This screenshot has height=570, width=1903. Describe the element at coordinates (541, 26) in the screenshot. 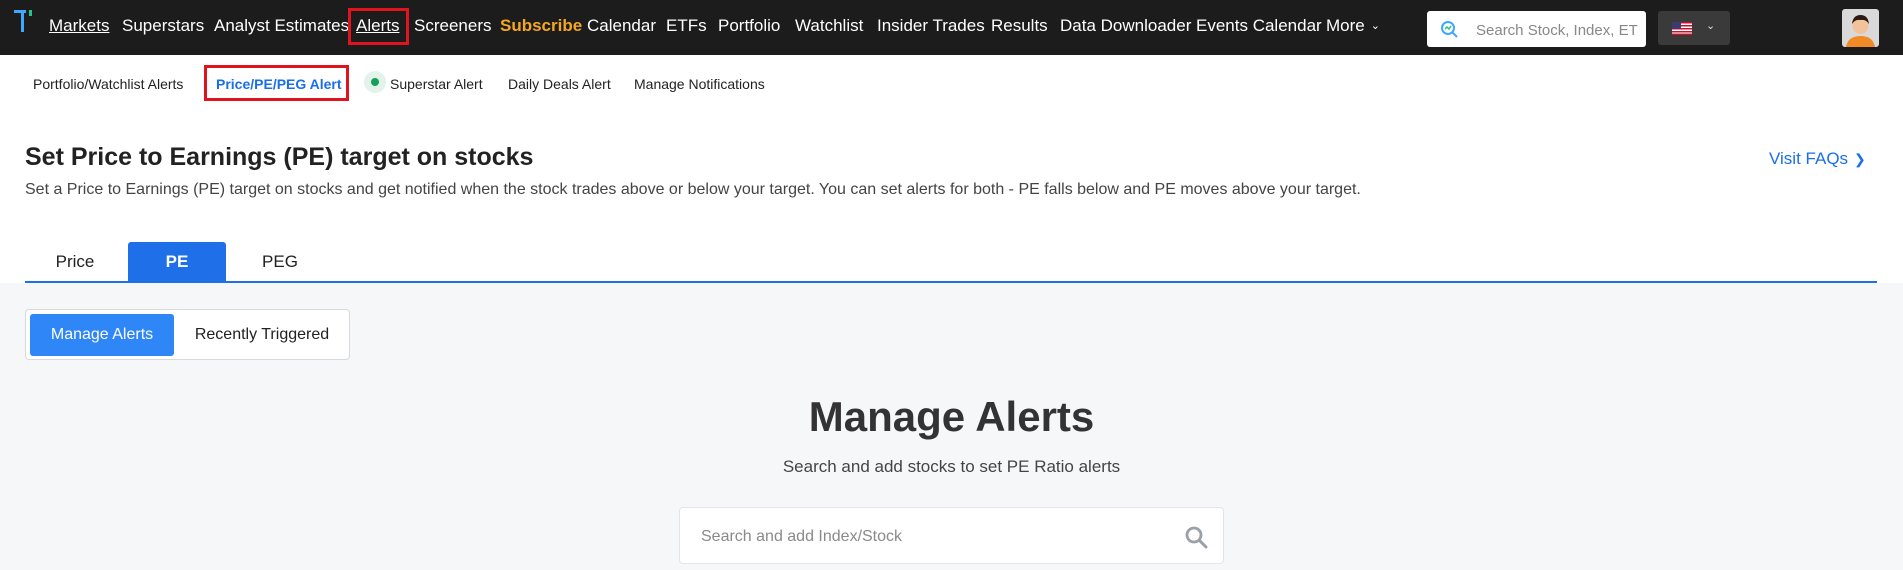

I see `nav-subscribe: Subscribe` at that location.